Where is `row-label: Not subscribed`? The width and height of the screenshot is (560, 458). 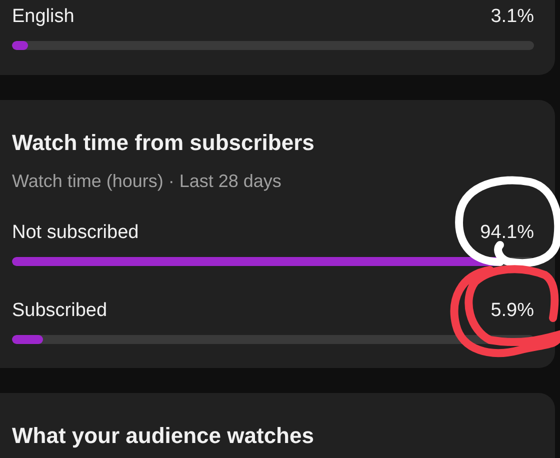
row-label: Not subscribed is located at coordinates (75, 233).